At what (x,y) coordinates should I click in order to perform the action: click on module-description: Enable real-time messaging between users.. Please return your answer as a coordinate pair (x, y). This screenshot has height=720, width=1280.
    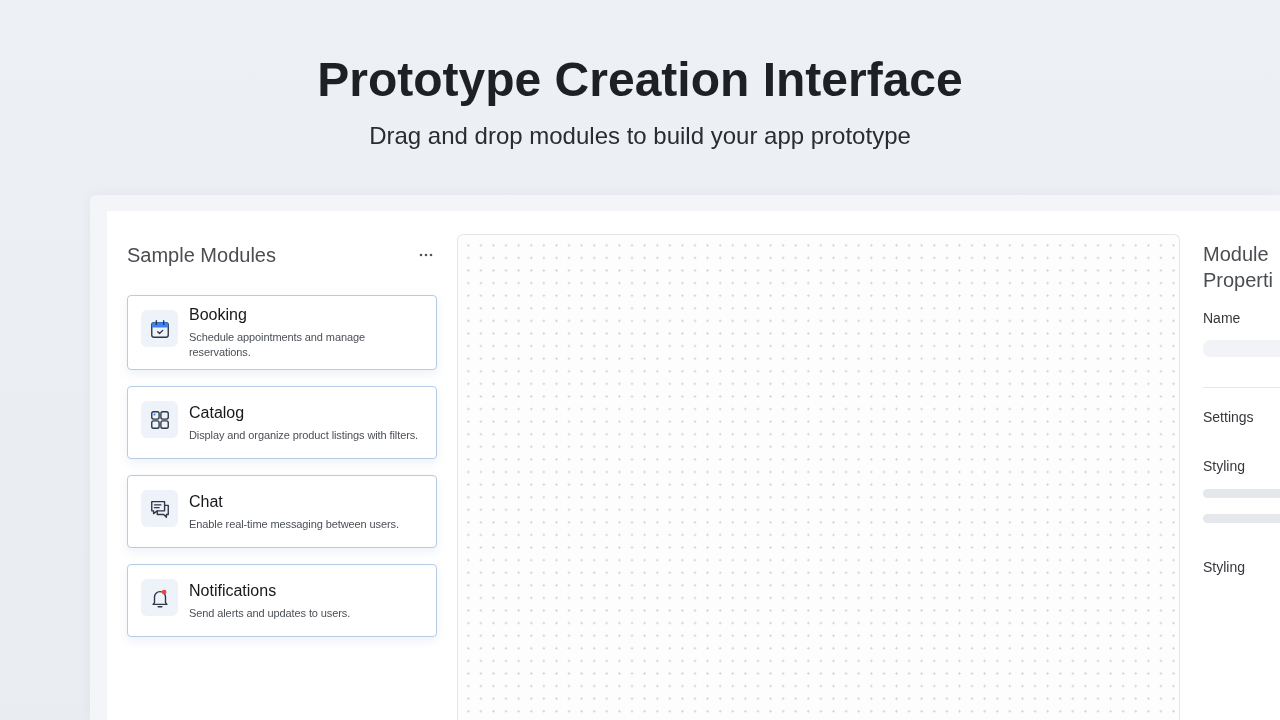
    Looking at the image, I should click on (294, 524).